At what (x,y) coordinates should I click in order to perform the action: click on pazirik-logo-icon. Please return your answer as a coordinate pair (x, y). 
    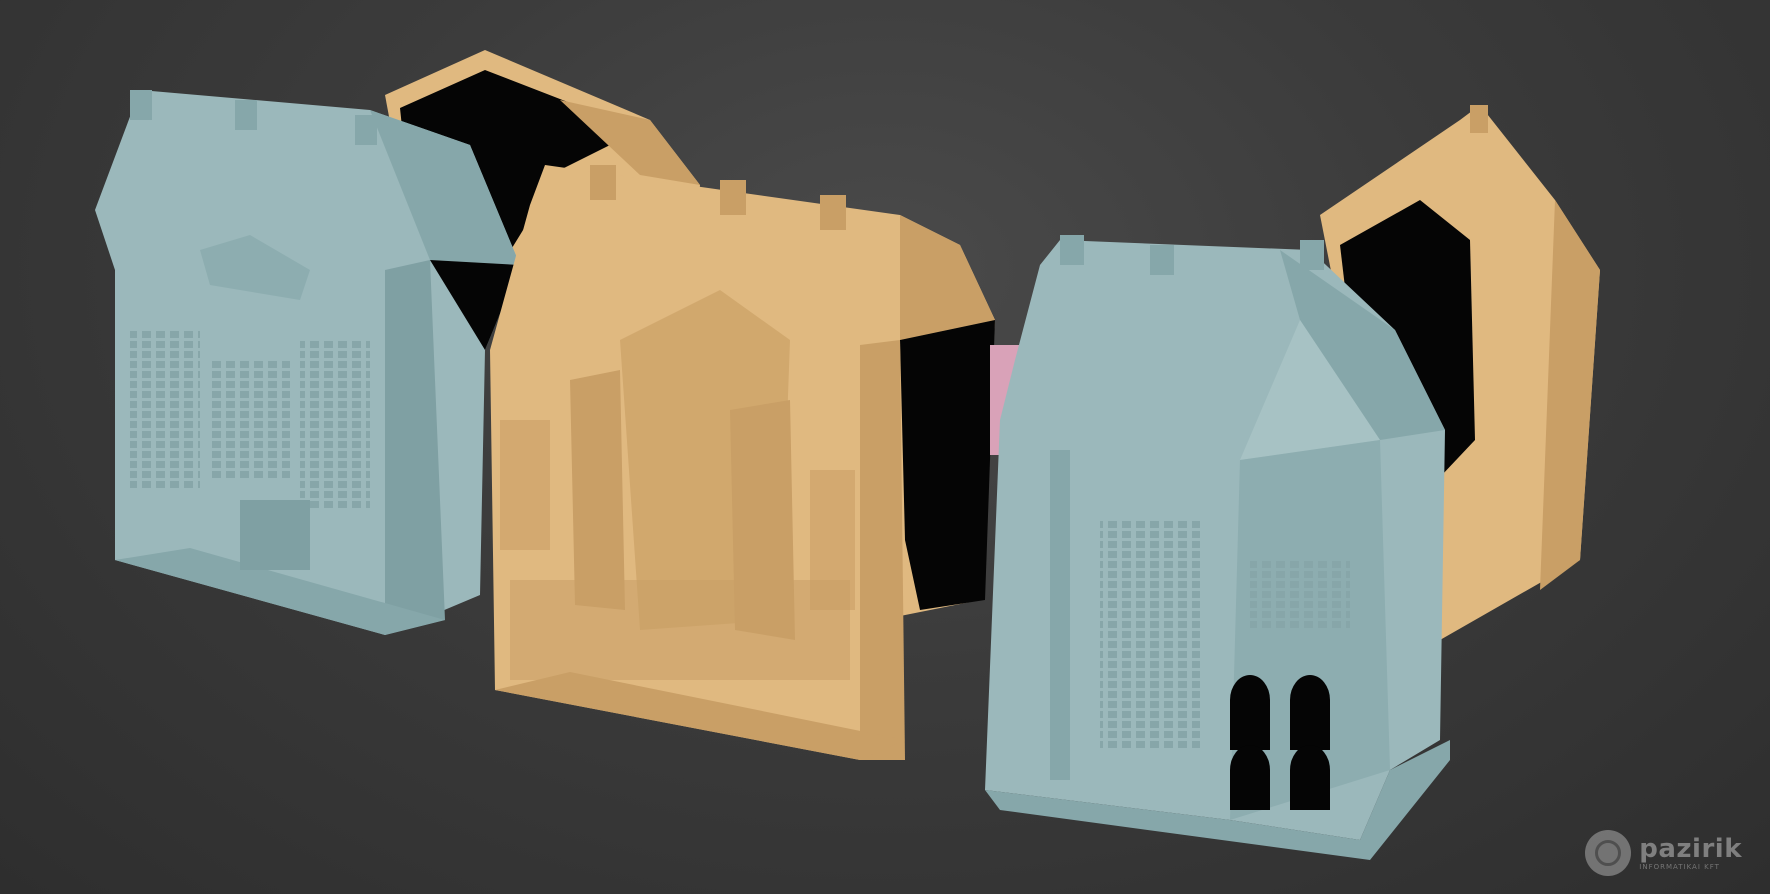
    Looking at the image, I should click on (1608, 853).